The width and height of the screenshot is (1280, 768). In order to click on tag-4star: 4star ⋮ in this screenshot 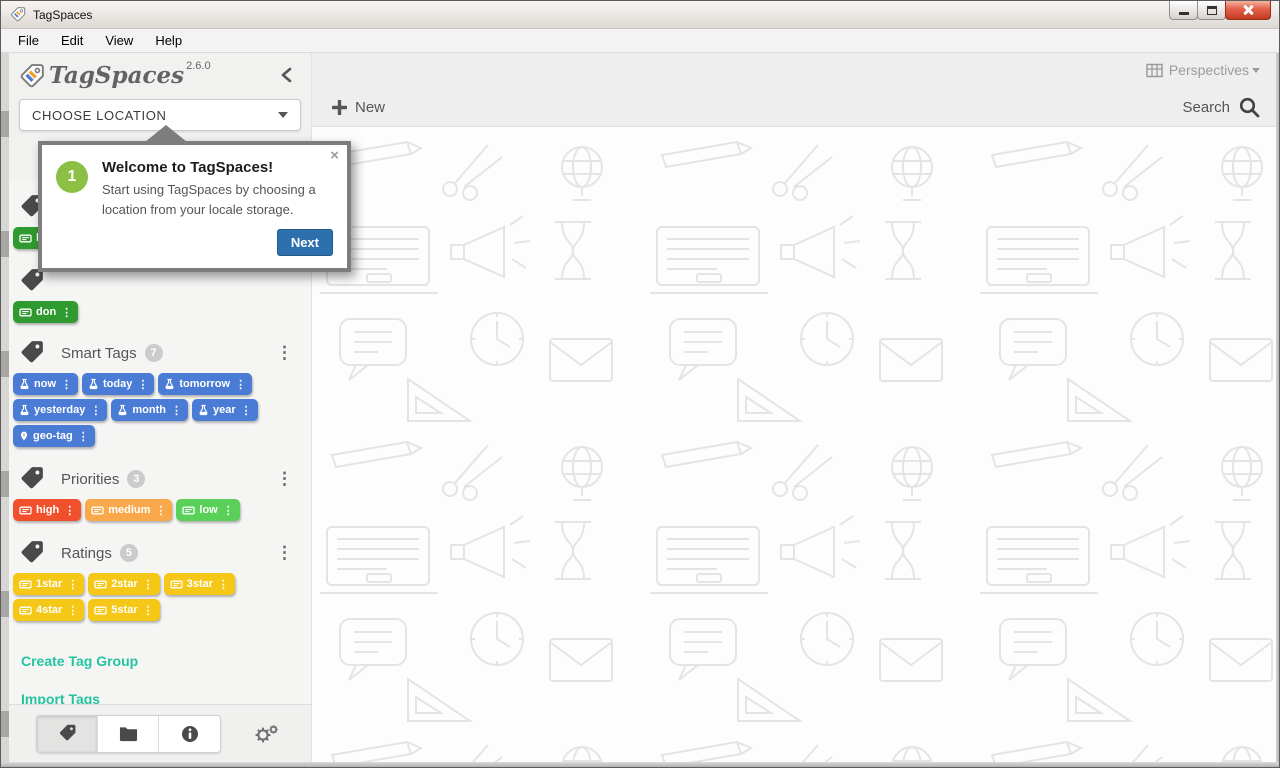, I will do `click(49, 610)`.